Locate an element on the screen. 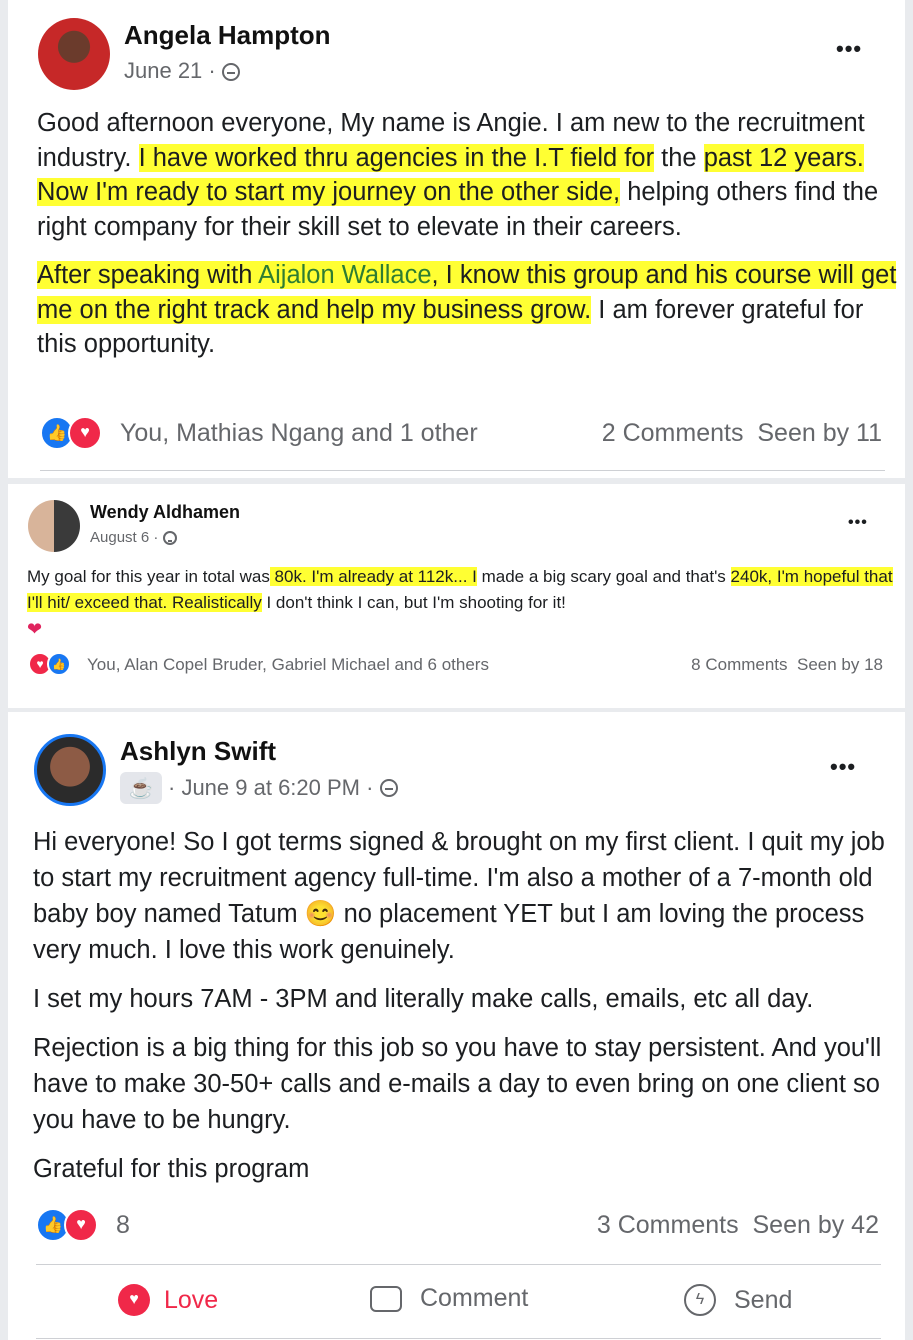 The width and height of the screenshot is (913, 1340). love-label: Love is located at coordinates (191, 1299).